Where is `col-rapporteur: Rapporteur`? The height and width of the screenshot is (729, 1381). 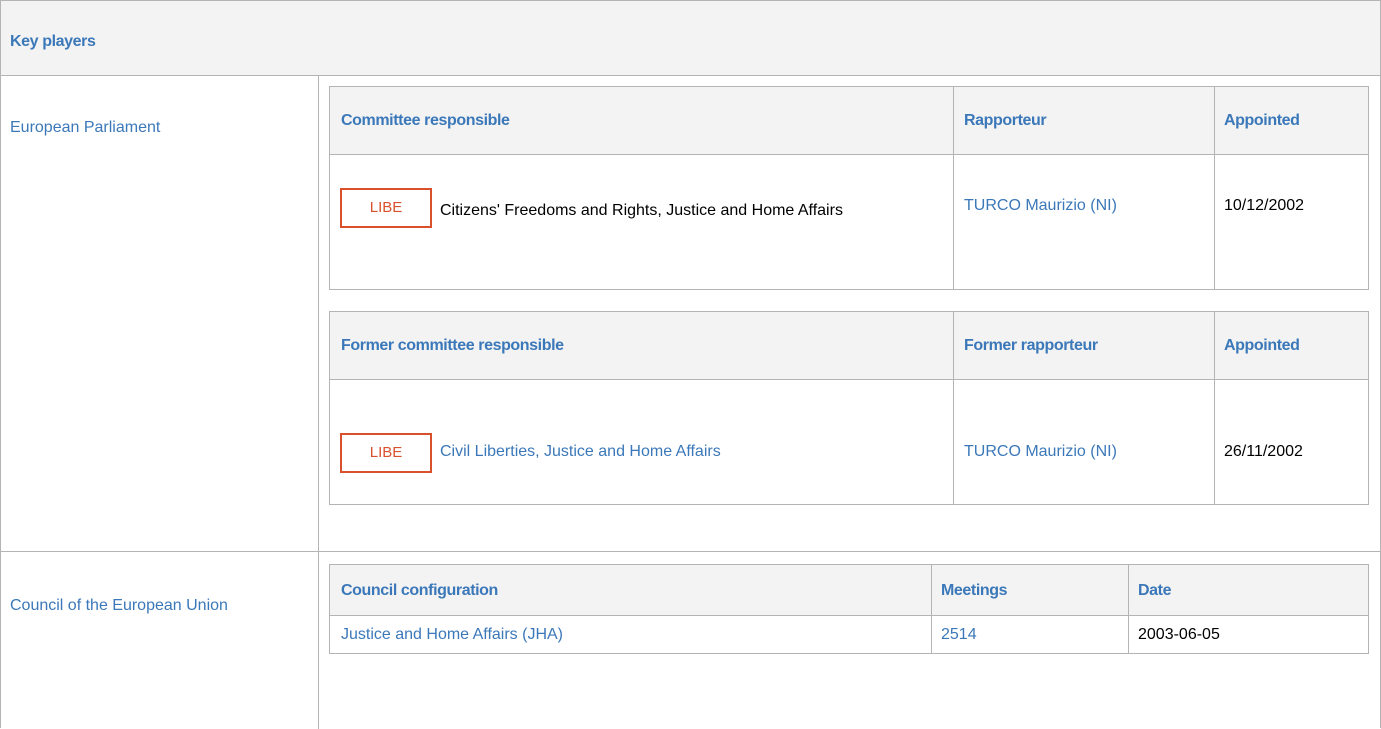 col-rapporteur: Rapporteur is located at coordinates (1005, 120).